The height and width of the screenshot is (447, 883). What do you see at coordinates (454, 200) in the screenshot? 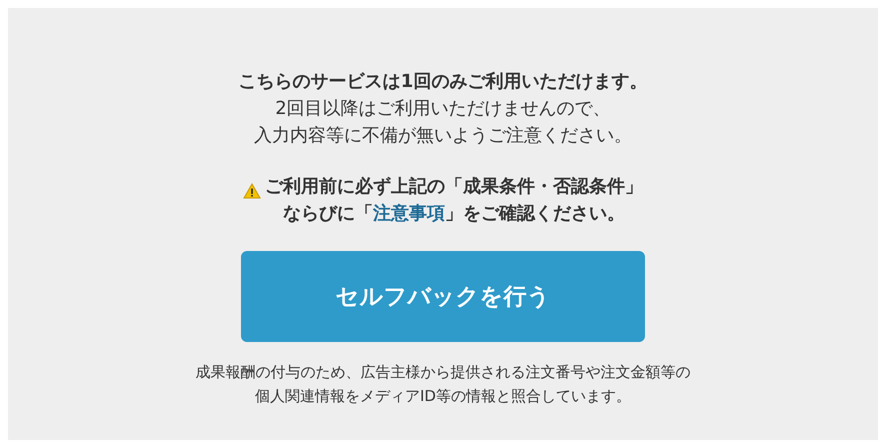
I see `warning-message: ご利用前に必ず上記の「成果条件・否認条件」 ならびに「注意事項」をご確認ください。` at bounding box center [454, 200].